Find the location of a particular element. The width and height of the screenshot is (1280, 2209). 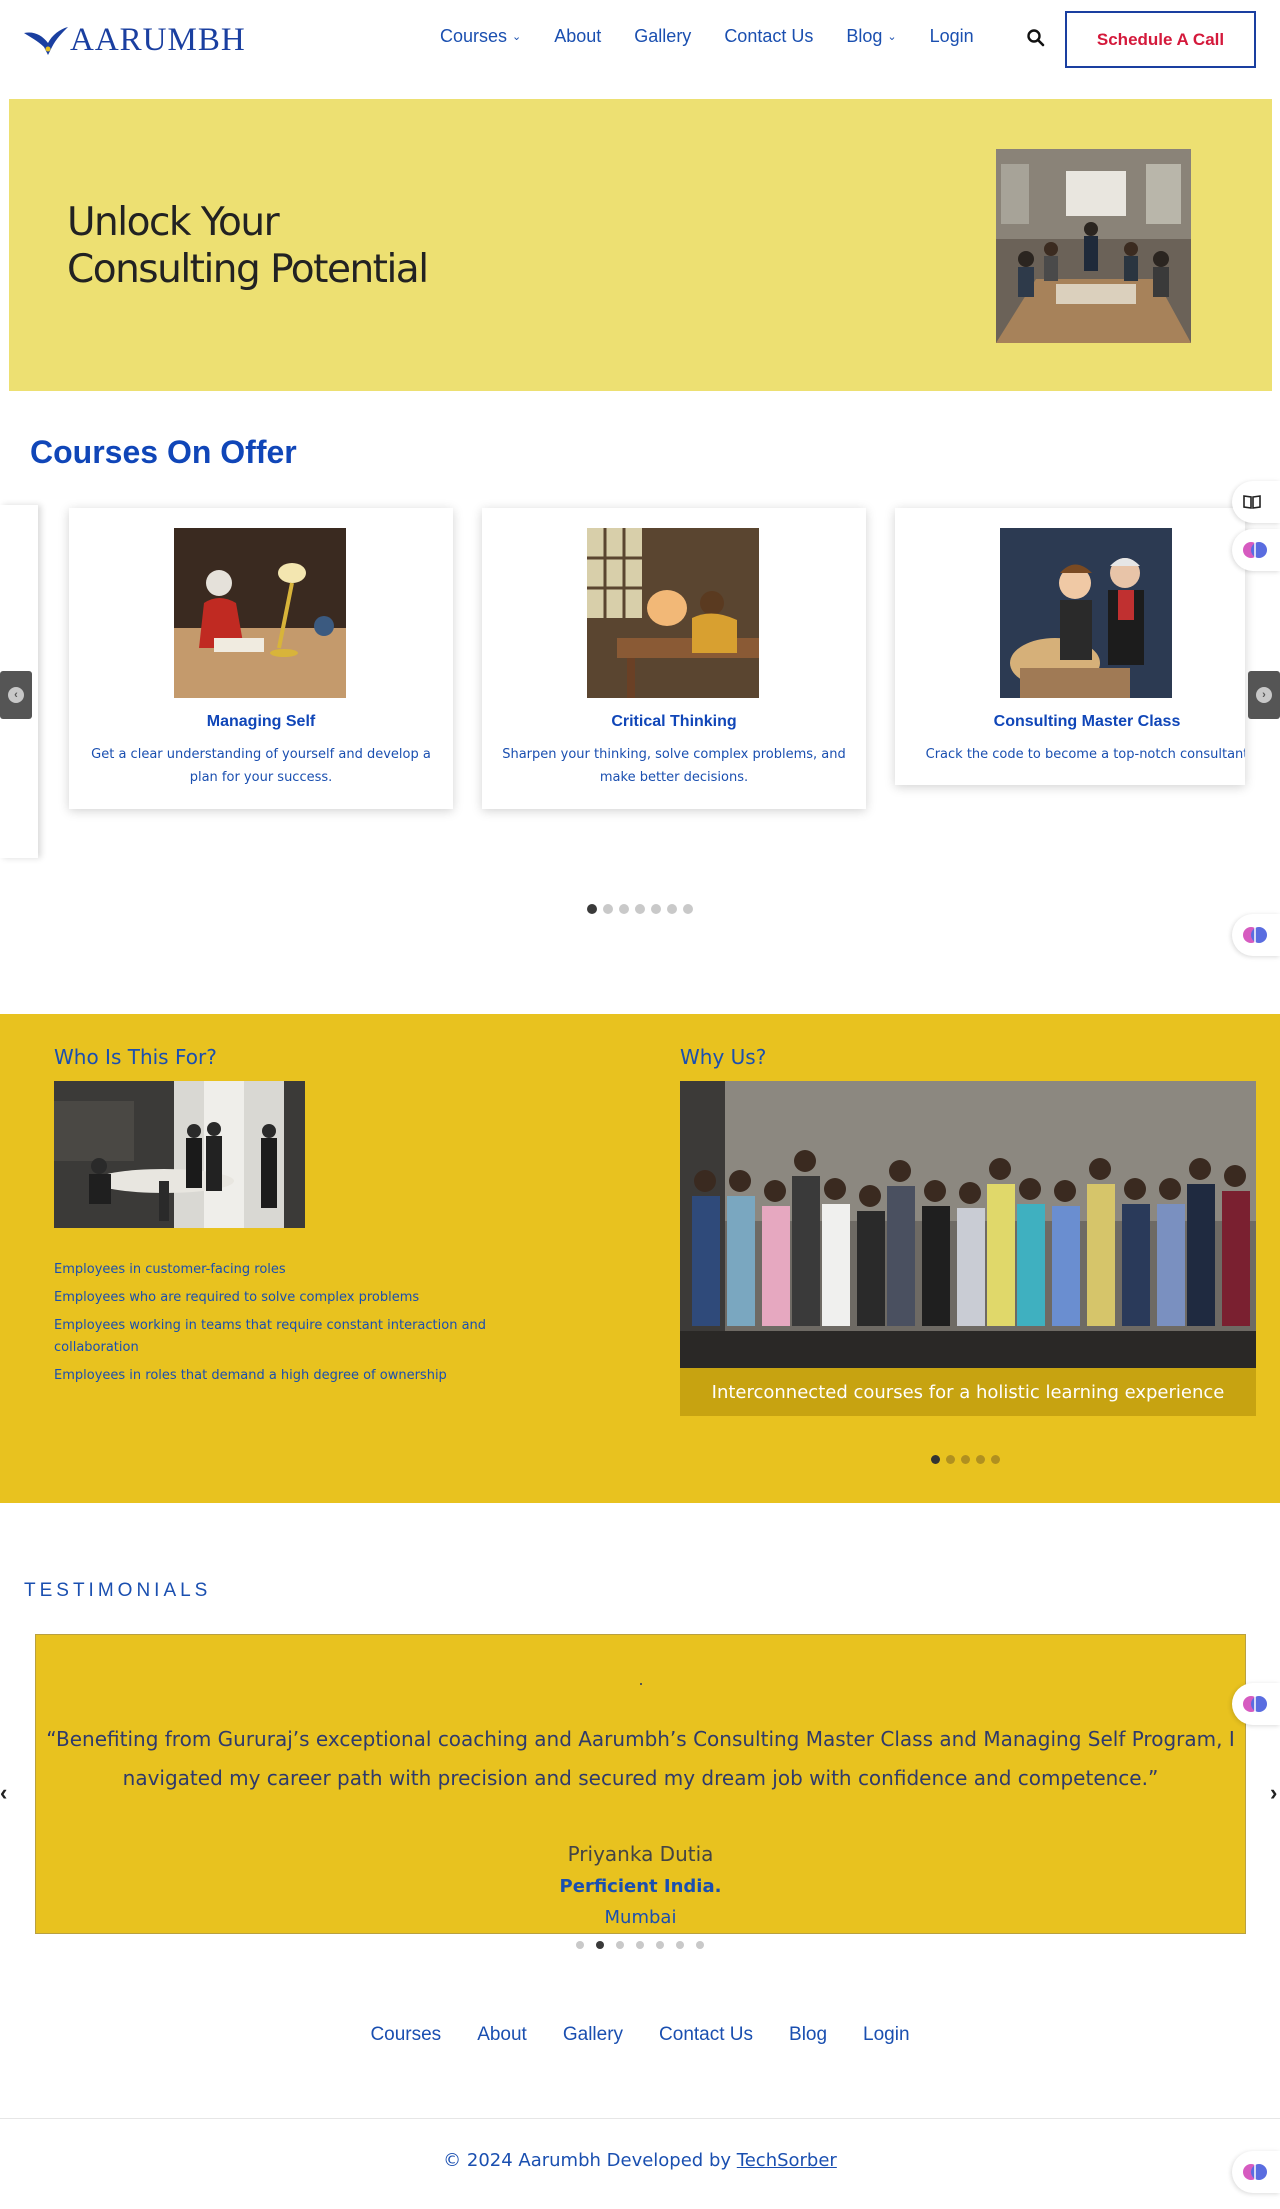

testimonials-carousel-dots is located at coordinates (640, 1945).